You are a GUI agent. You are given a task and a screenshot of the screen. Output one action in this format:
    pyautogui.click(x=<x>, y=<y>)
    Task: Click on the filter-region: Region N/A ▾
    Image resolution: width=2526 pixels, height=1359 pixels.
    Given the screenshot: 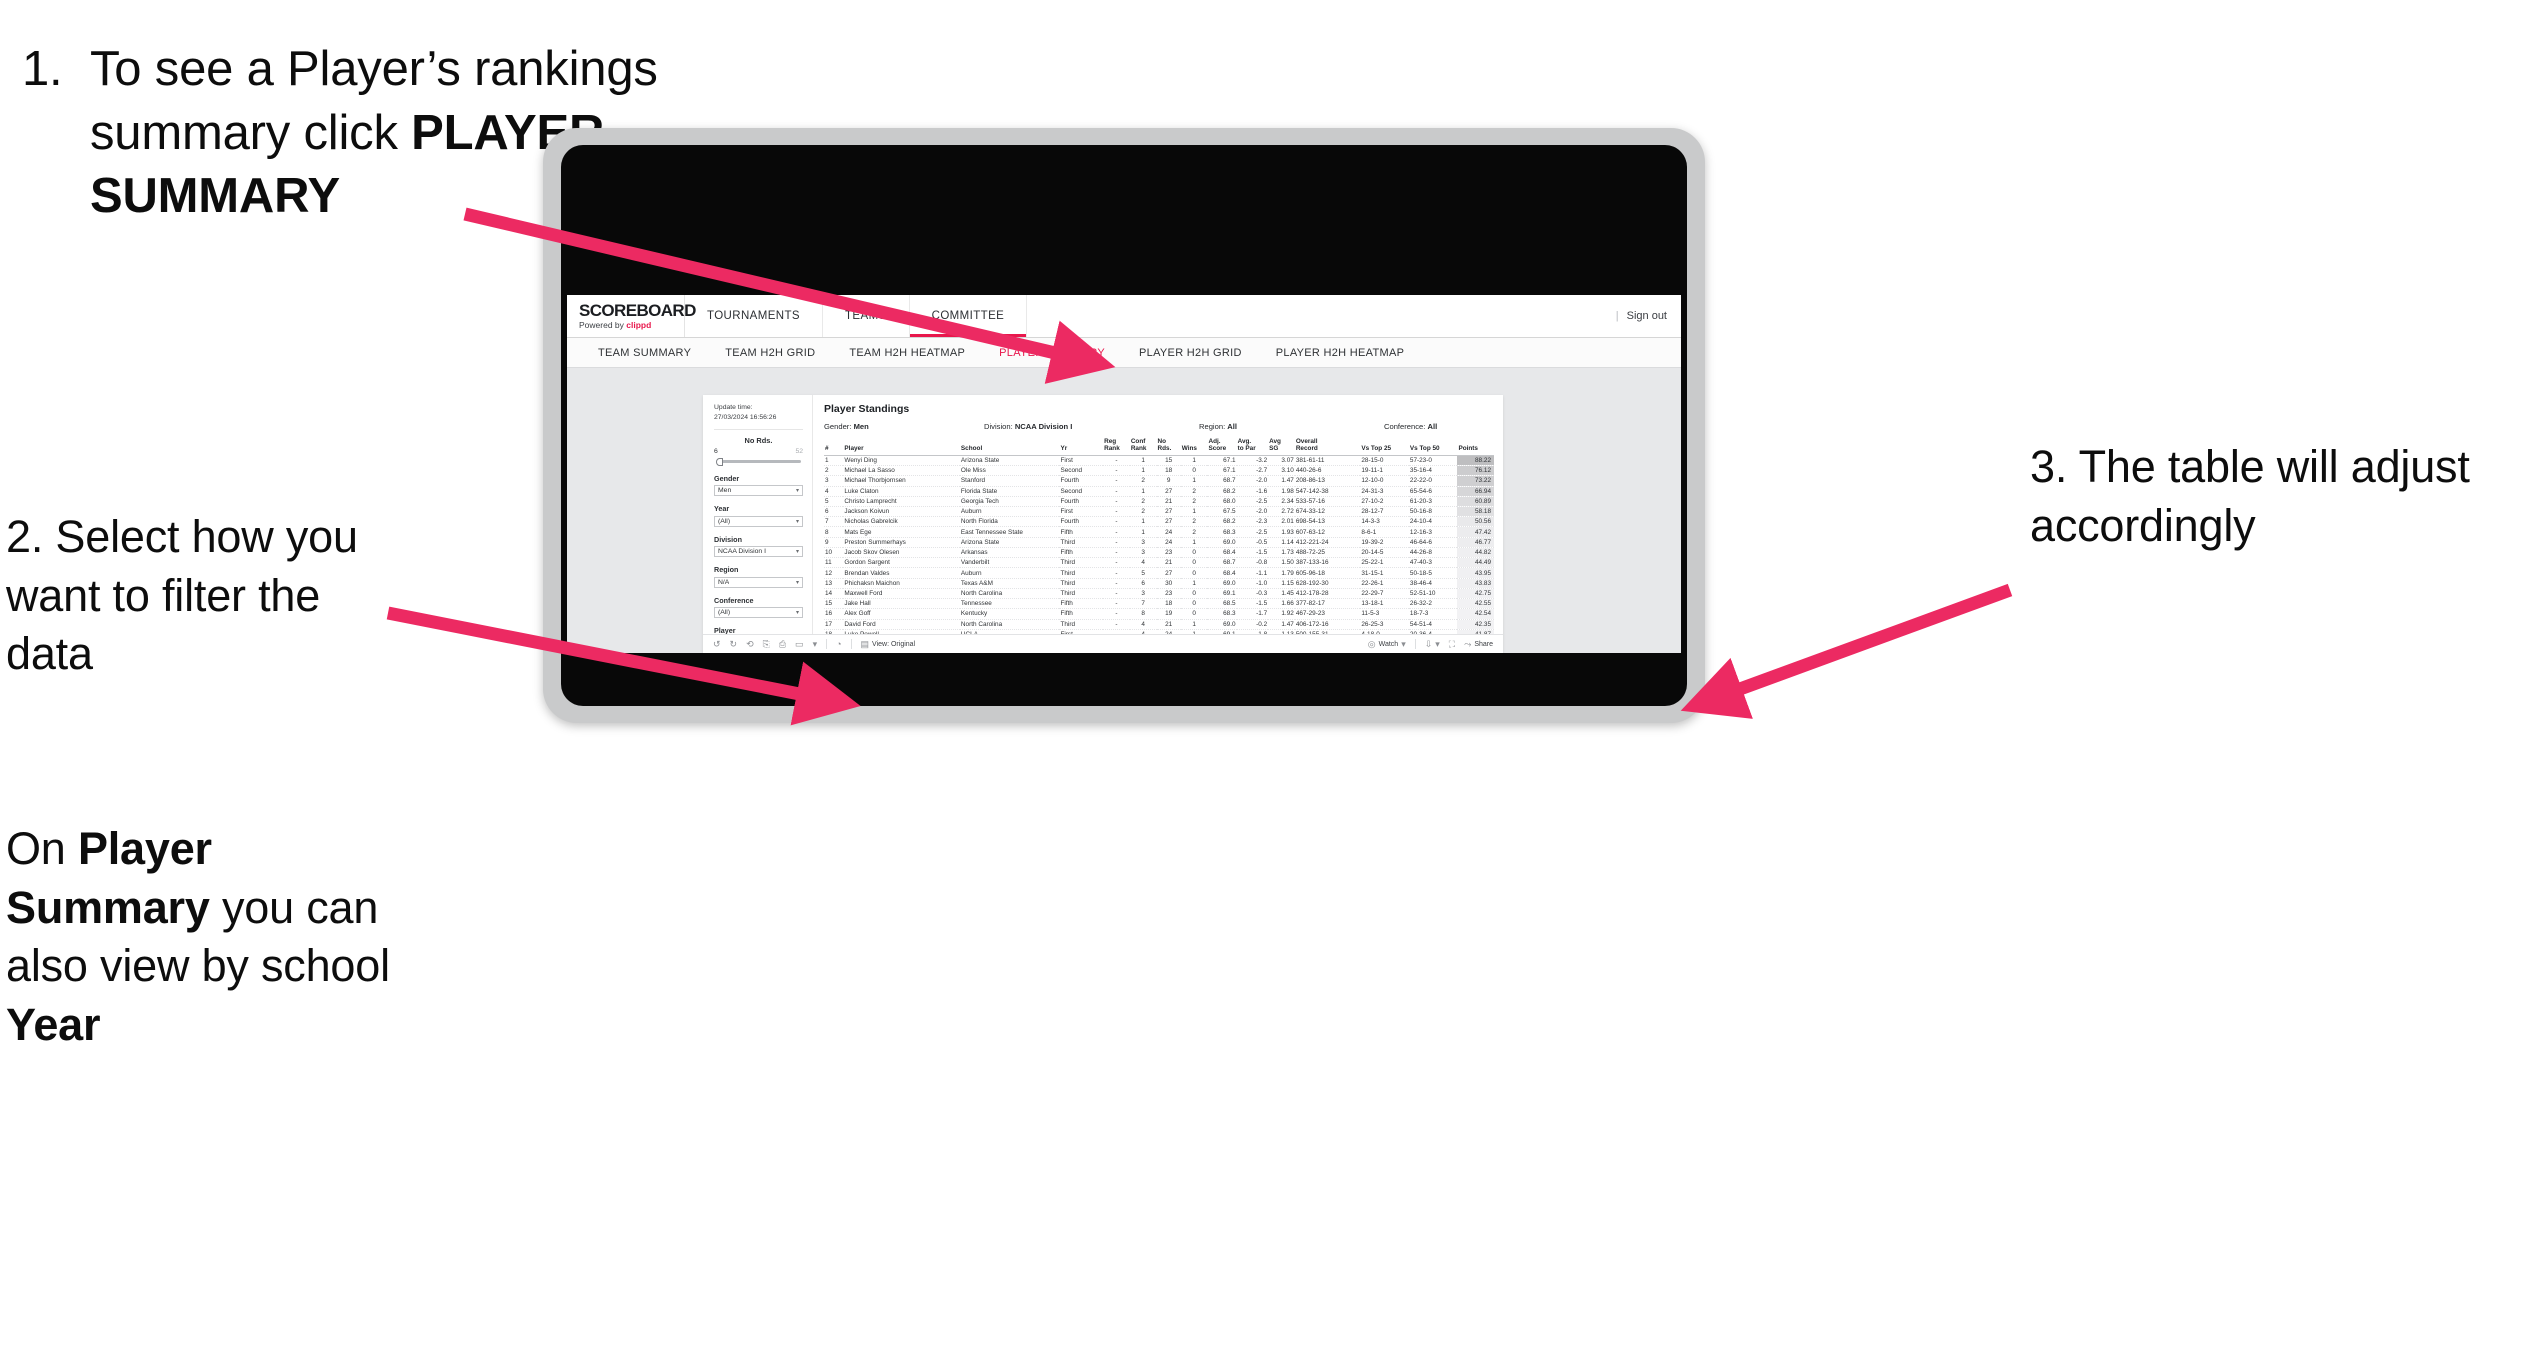 What is the action you would take?
    pyautogui.click(x=758, y=576)
    